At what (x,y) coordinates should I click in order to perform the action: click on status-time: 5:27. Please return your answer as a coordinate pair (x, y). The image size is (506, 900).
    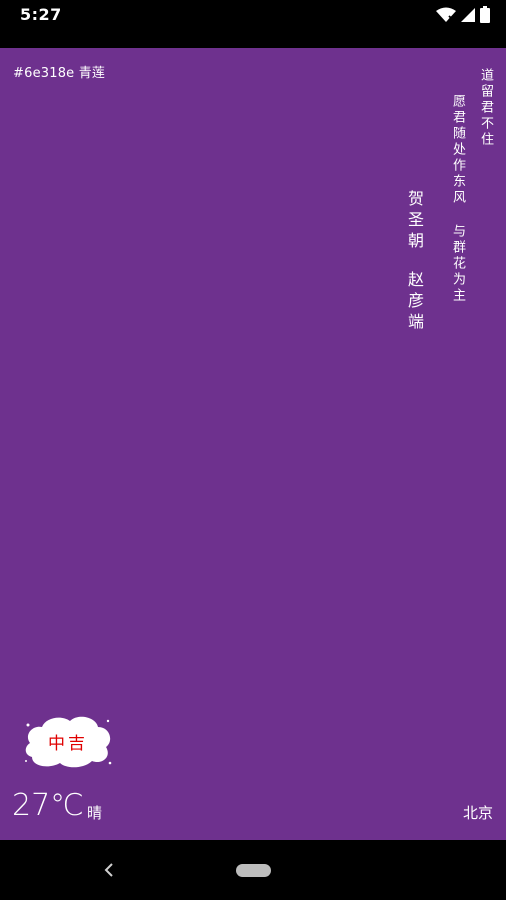
    Looking at the image, I should click on (41, 14).